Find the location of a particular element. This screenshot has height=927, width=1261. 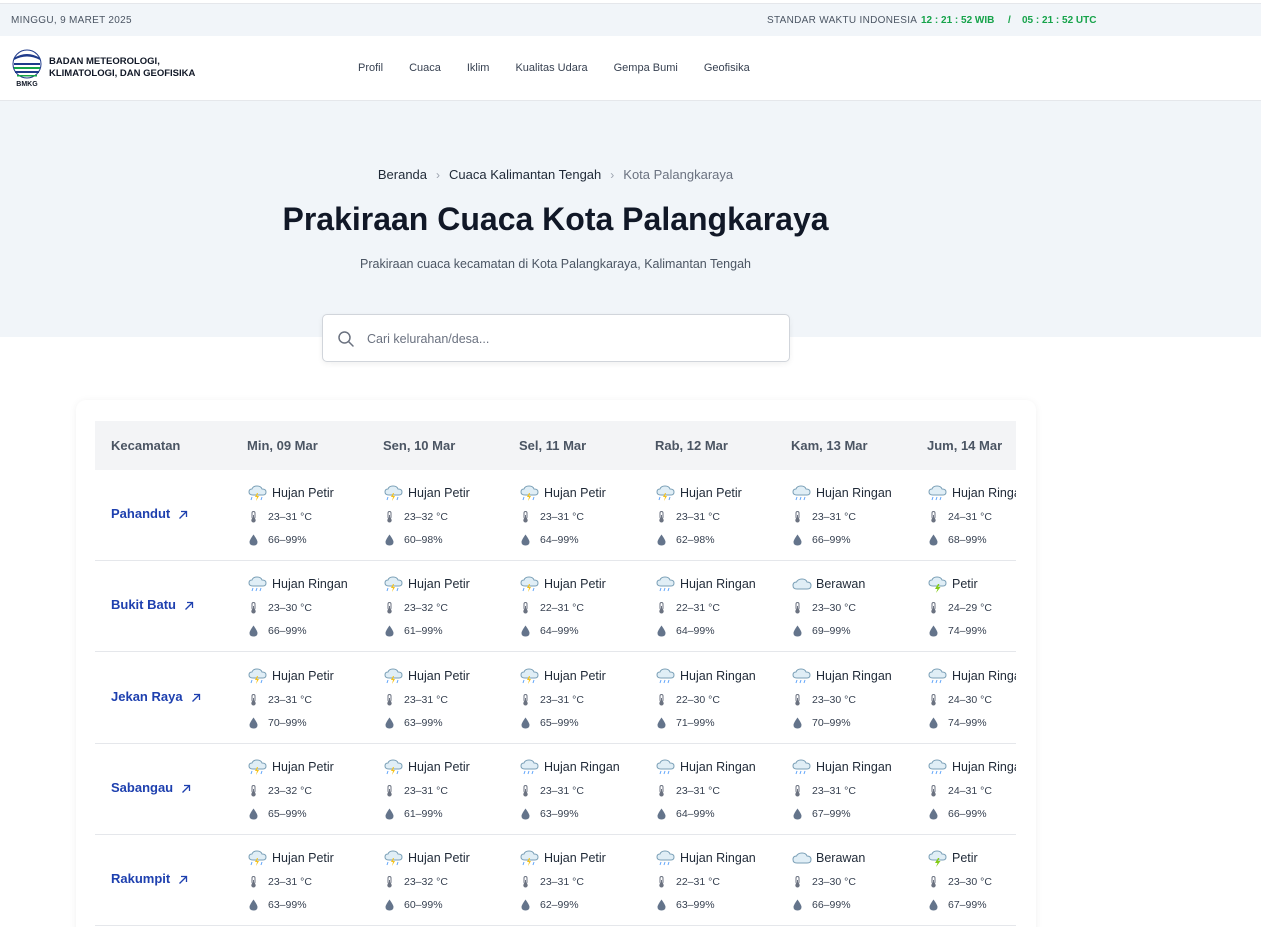

humidity-value: 64–99% is located at coordinates (695, 631).